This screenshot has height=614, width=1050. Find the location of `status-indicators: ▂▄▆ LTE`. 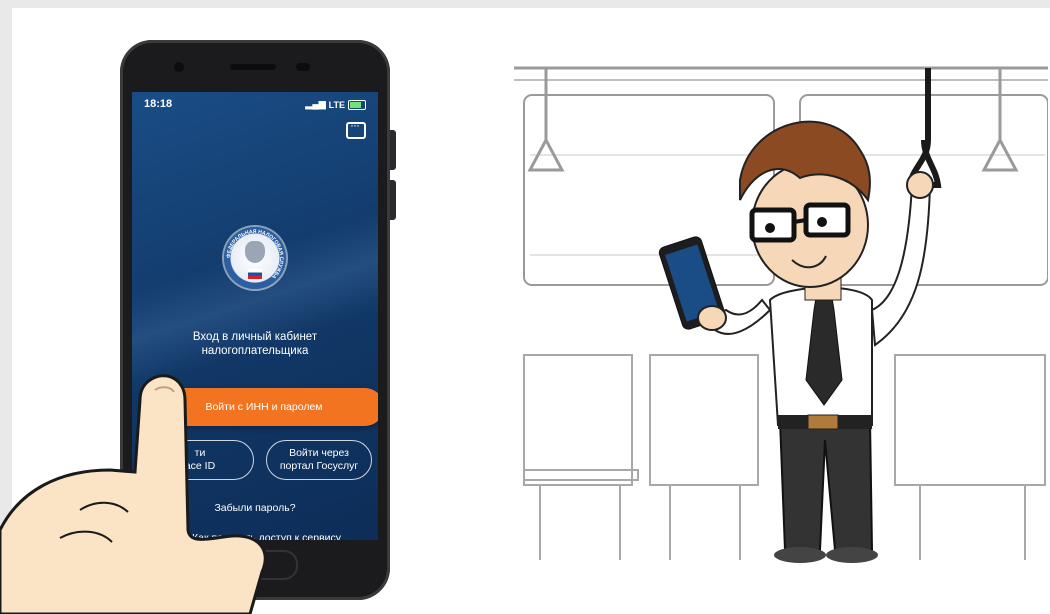

status-indicators: ▂▄▆ LTE is located at coordinates (335, 104).